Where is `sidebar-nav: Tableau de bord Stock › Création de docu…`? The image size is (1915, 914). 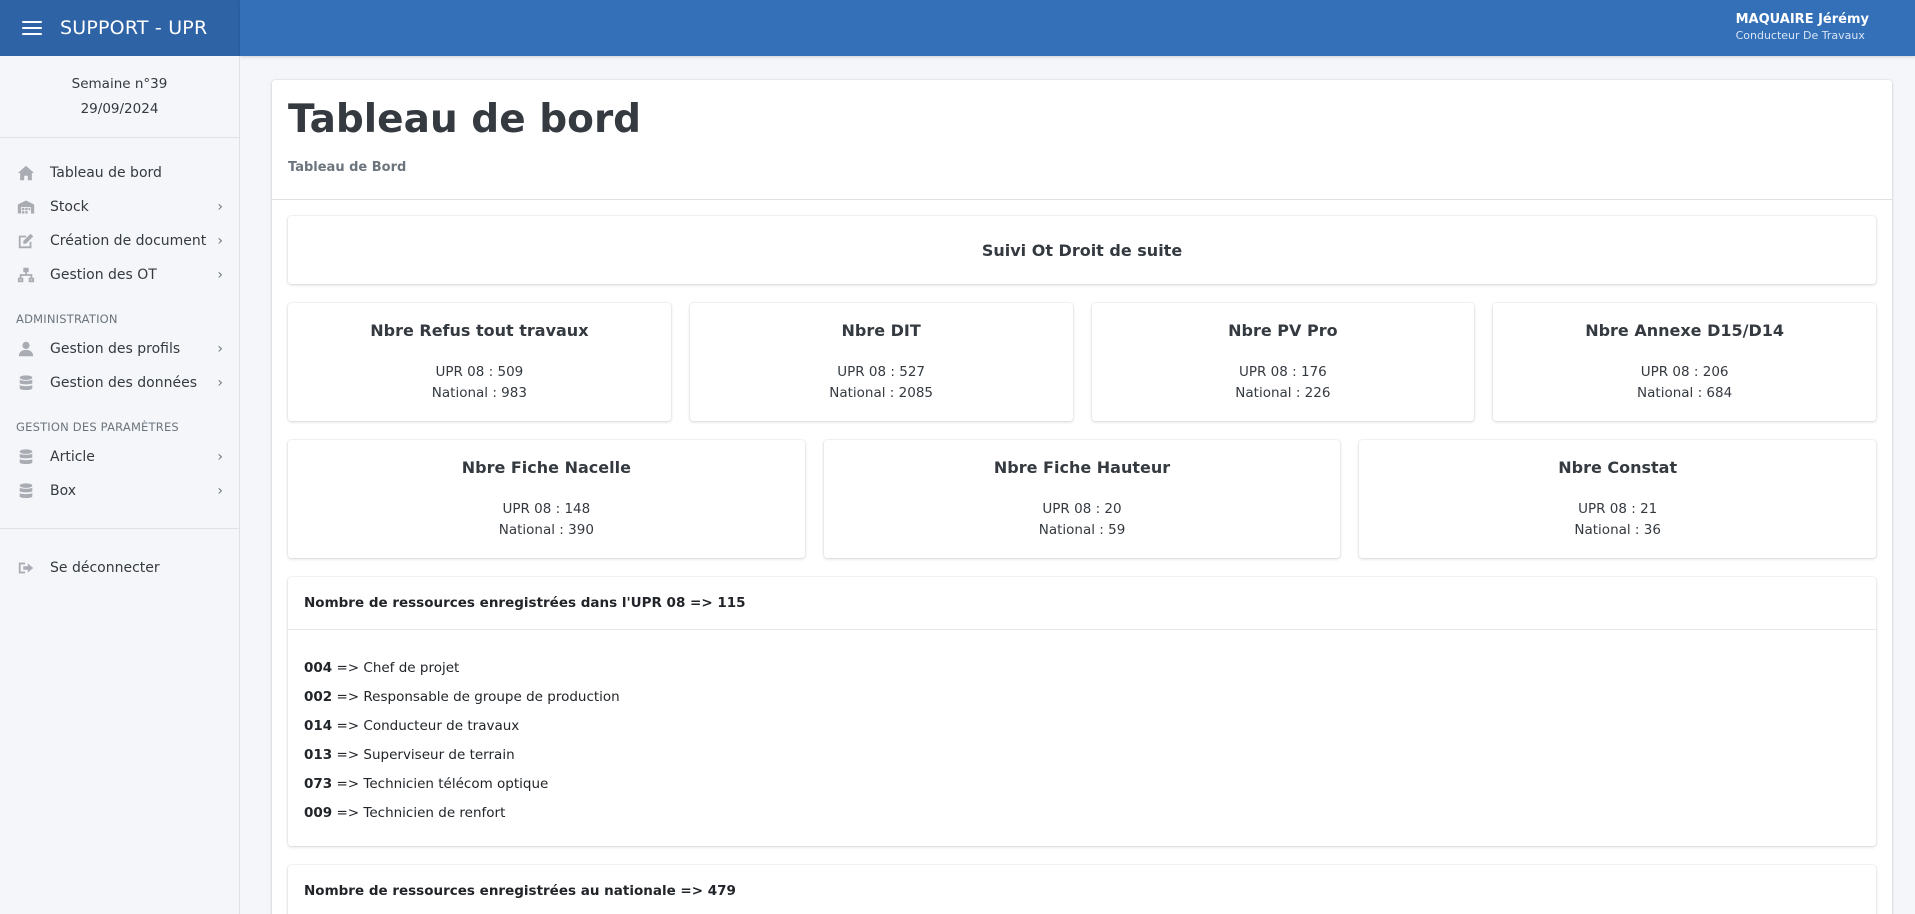
sidebar-nav: Tableau de bord Stock › Création de docu… is located at coordinates (119, 361).